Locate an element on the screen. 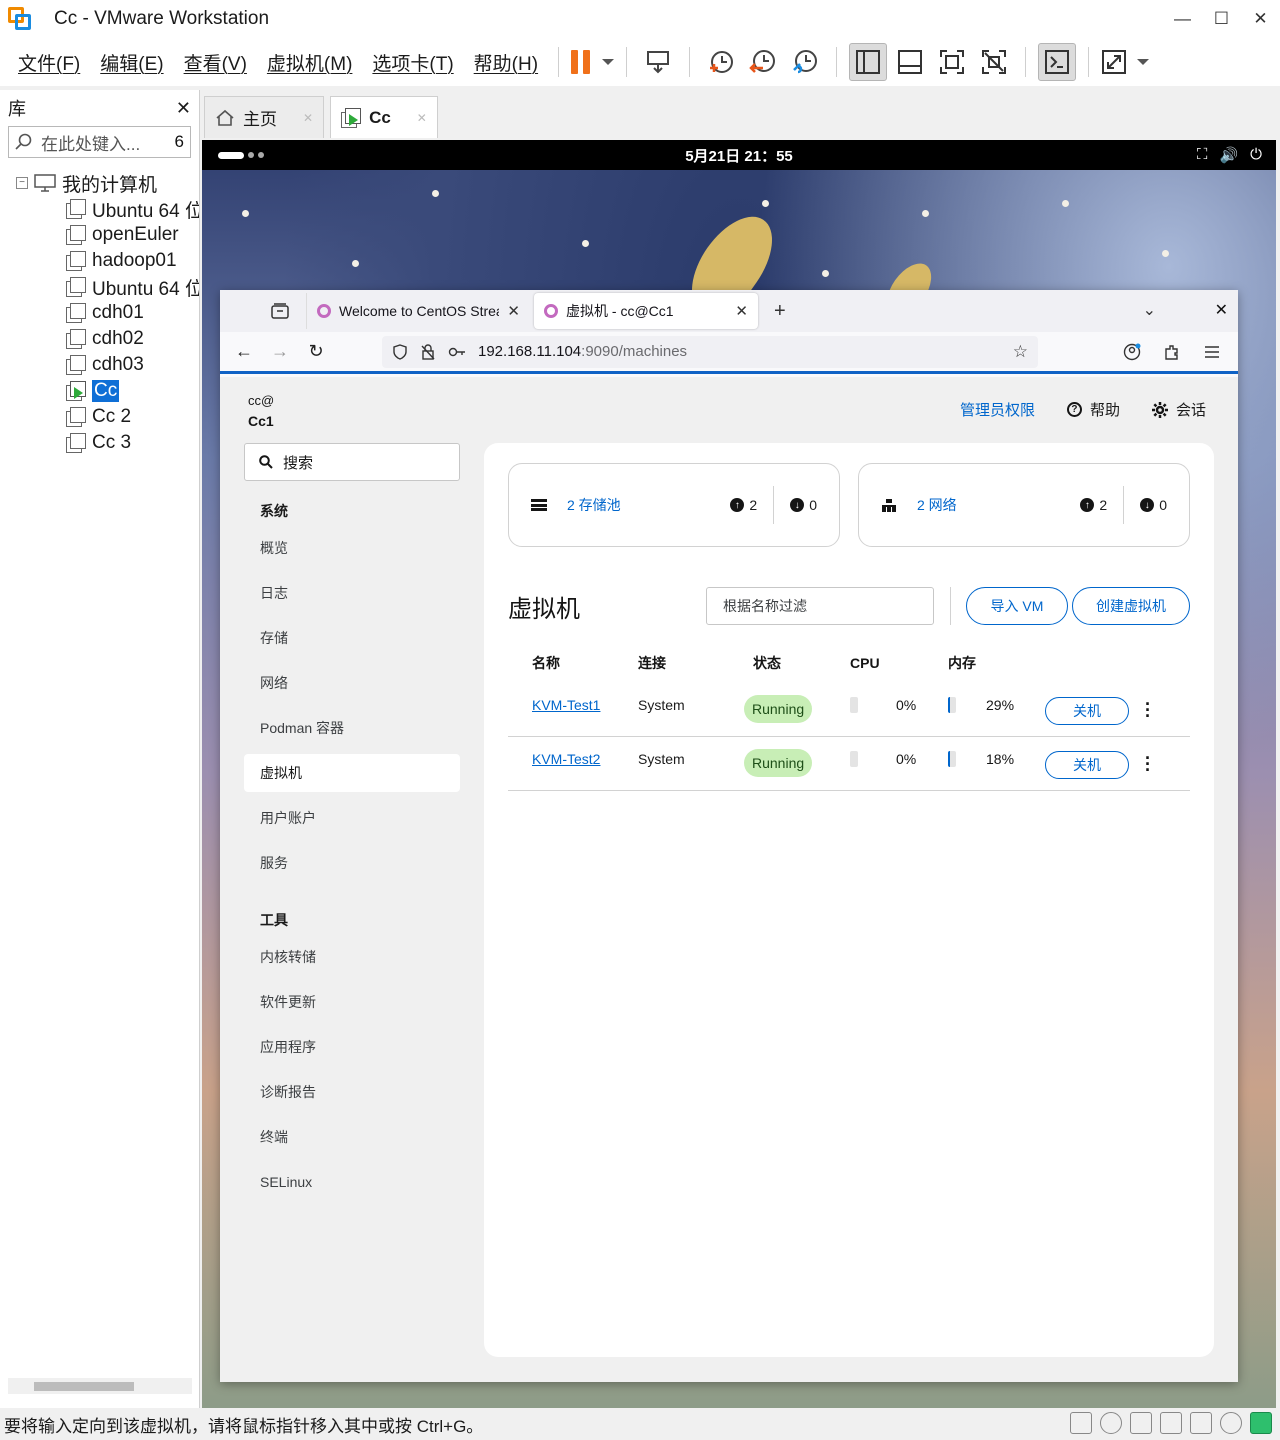  menu-vm: 虚拟机(M) is located at coordinates (309, 62).